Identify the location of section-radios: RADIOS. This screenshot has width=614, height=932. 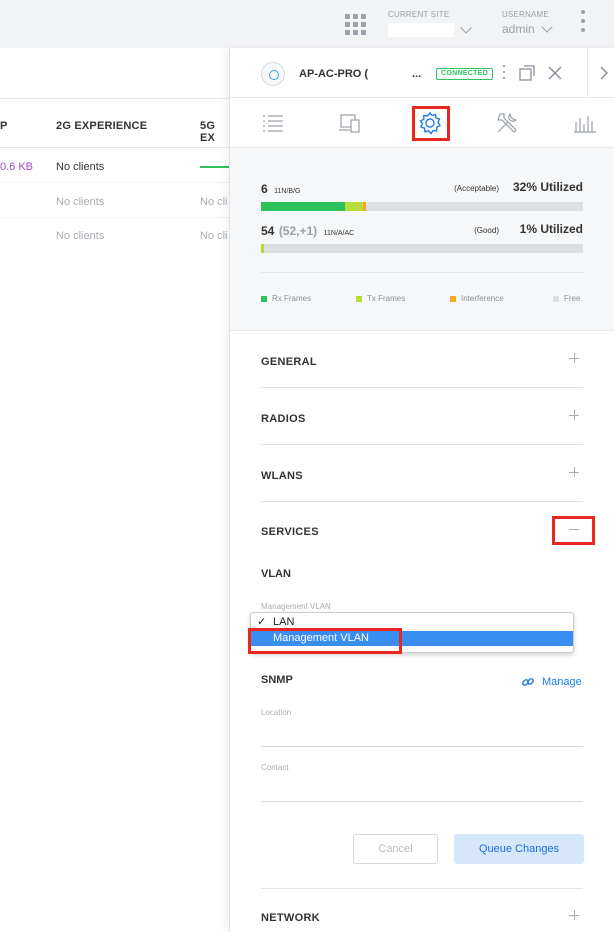
(422, 416).